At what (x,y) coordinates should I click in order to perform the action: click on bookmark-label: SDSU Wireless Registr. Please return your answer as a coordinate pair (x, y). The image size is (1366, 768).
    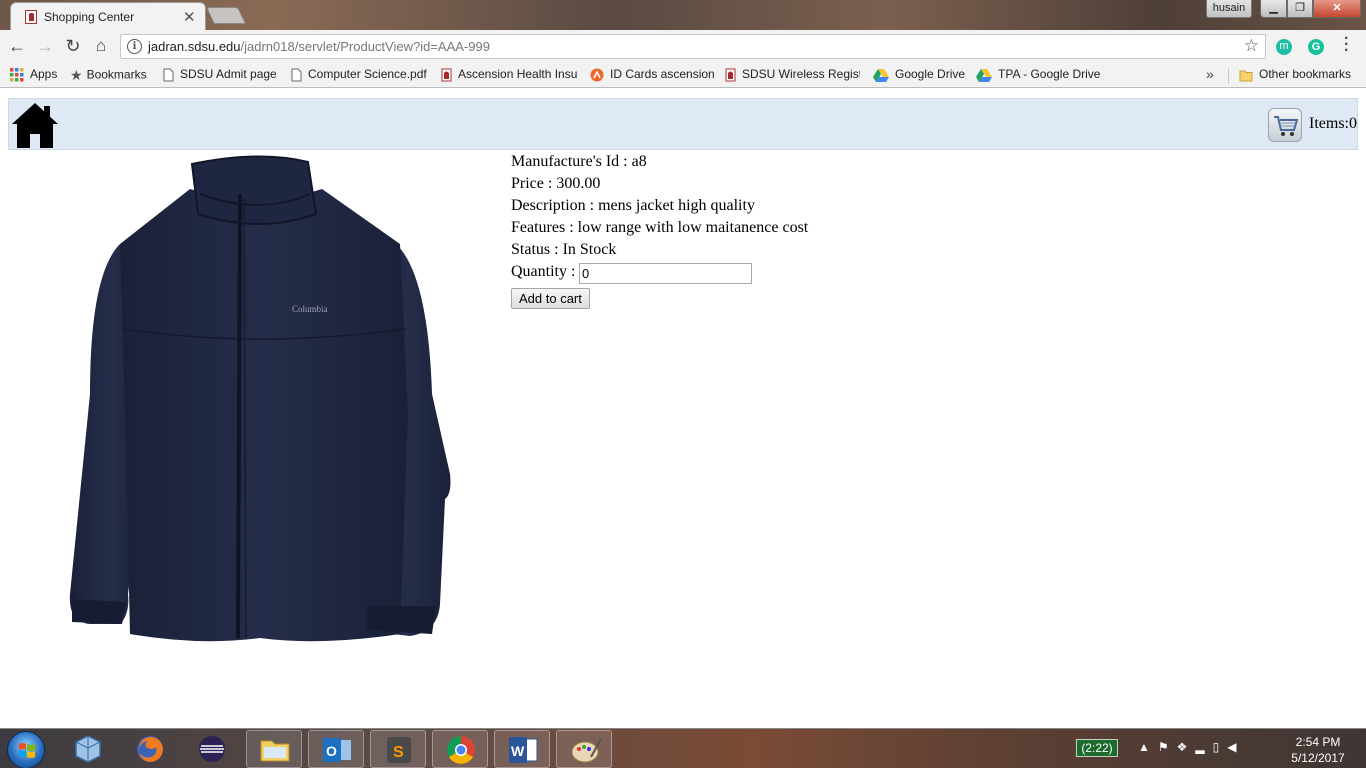
    Looking at the image, I should click on (801, 74).